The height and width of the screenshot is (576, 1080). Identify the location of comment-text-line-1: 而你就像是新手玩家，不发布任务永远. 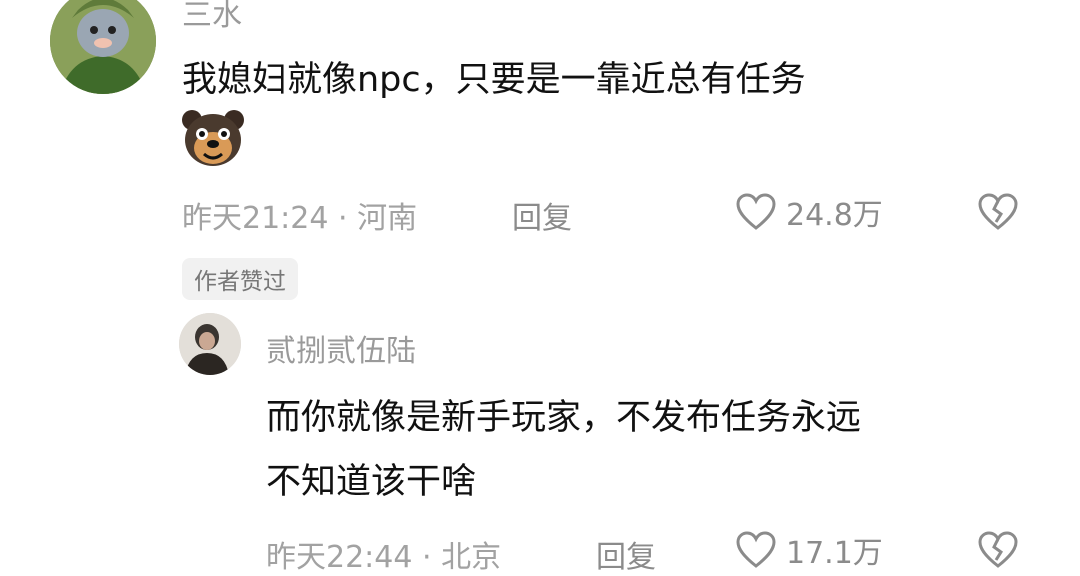
(564, 418).